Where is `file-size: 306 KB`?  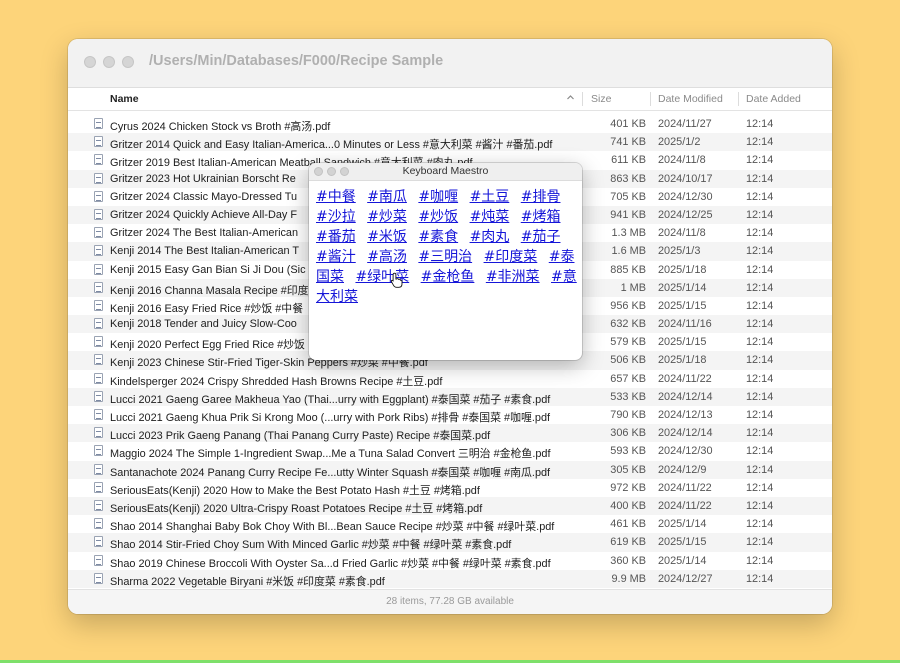 file-size: 306 KB is located at coordinates (628, 433).